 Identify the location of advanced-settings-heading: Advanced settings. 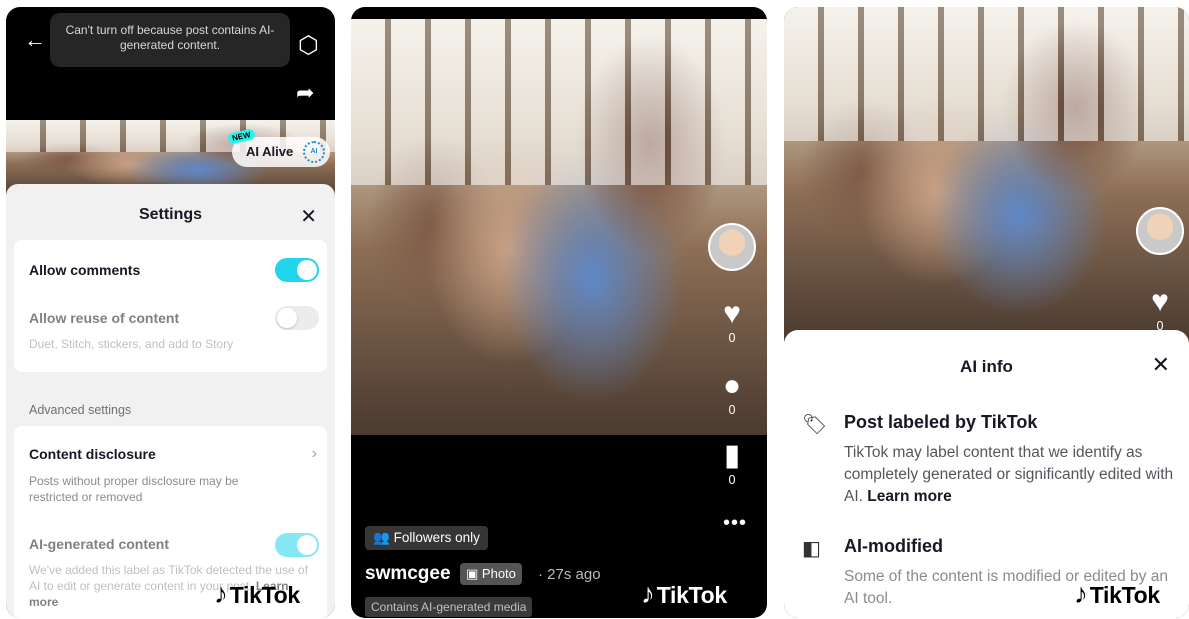
(80, 410).